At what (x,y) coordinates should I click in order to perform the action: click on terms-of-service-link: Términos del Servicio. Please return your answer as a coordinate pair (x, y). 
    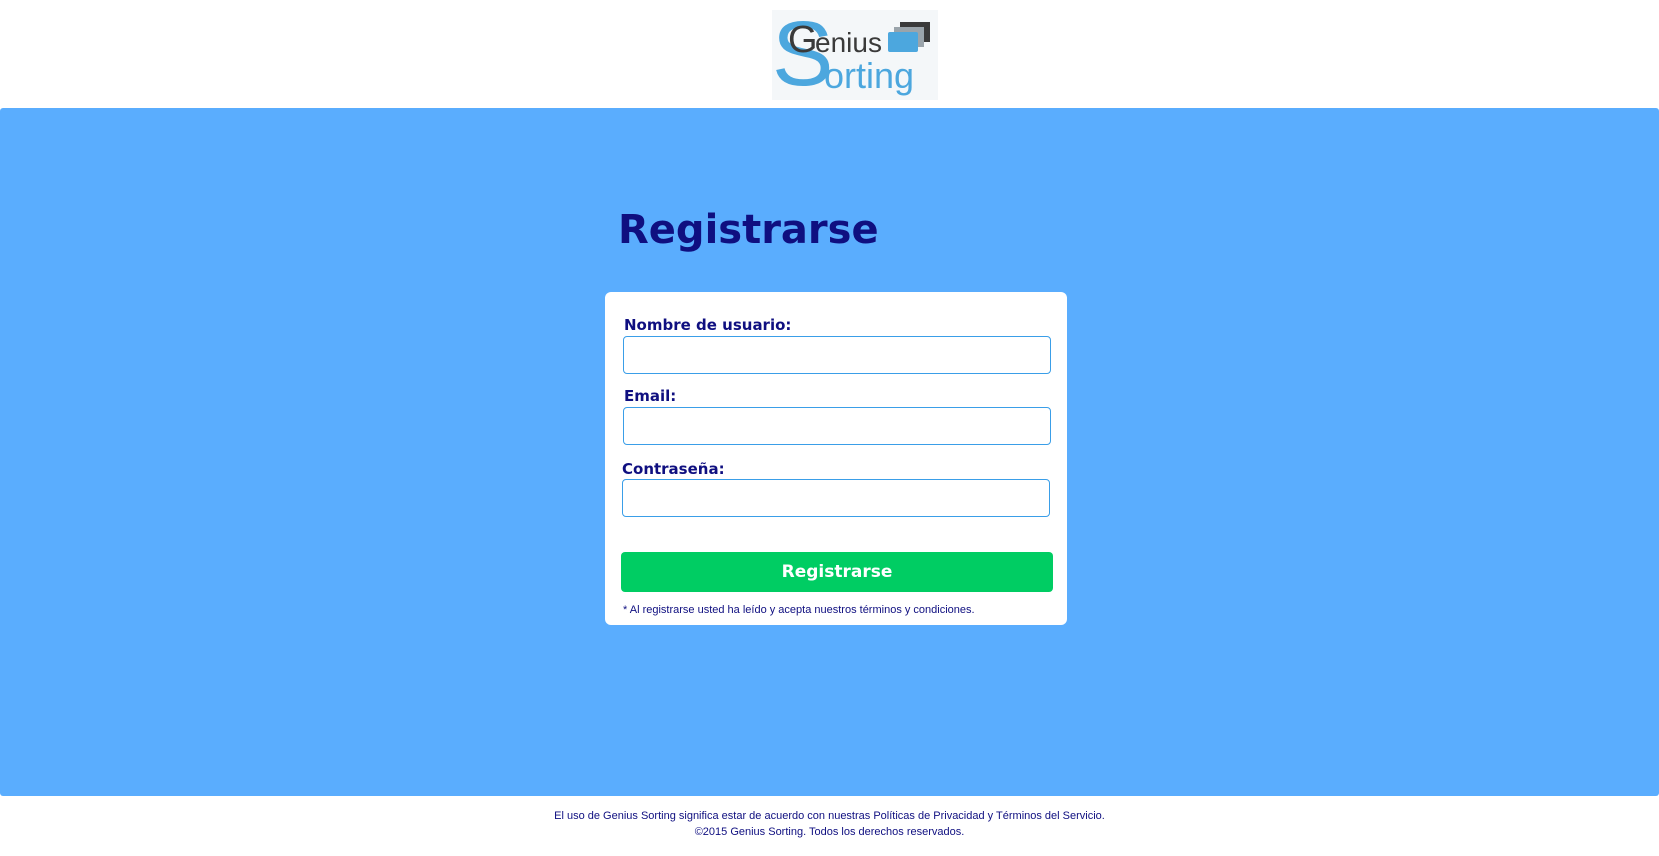
    Looking at the image, I should click on (1049, 816).